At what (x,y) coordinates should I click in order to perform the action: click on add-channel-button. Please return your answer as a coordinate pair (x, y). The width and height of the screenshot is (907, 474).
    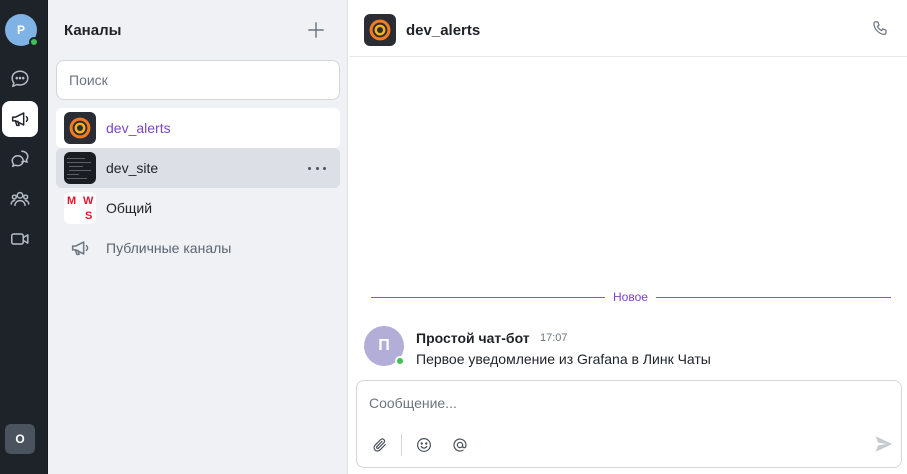
    Looking at the image, I should click on (316, 30).